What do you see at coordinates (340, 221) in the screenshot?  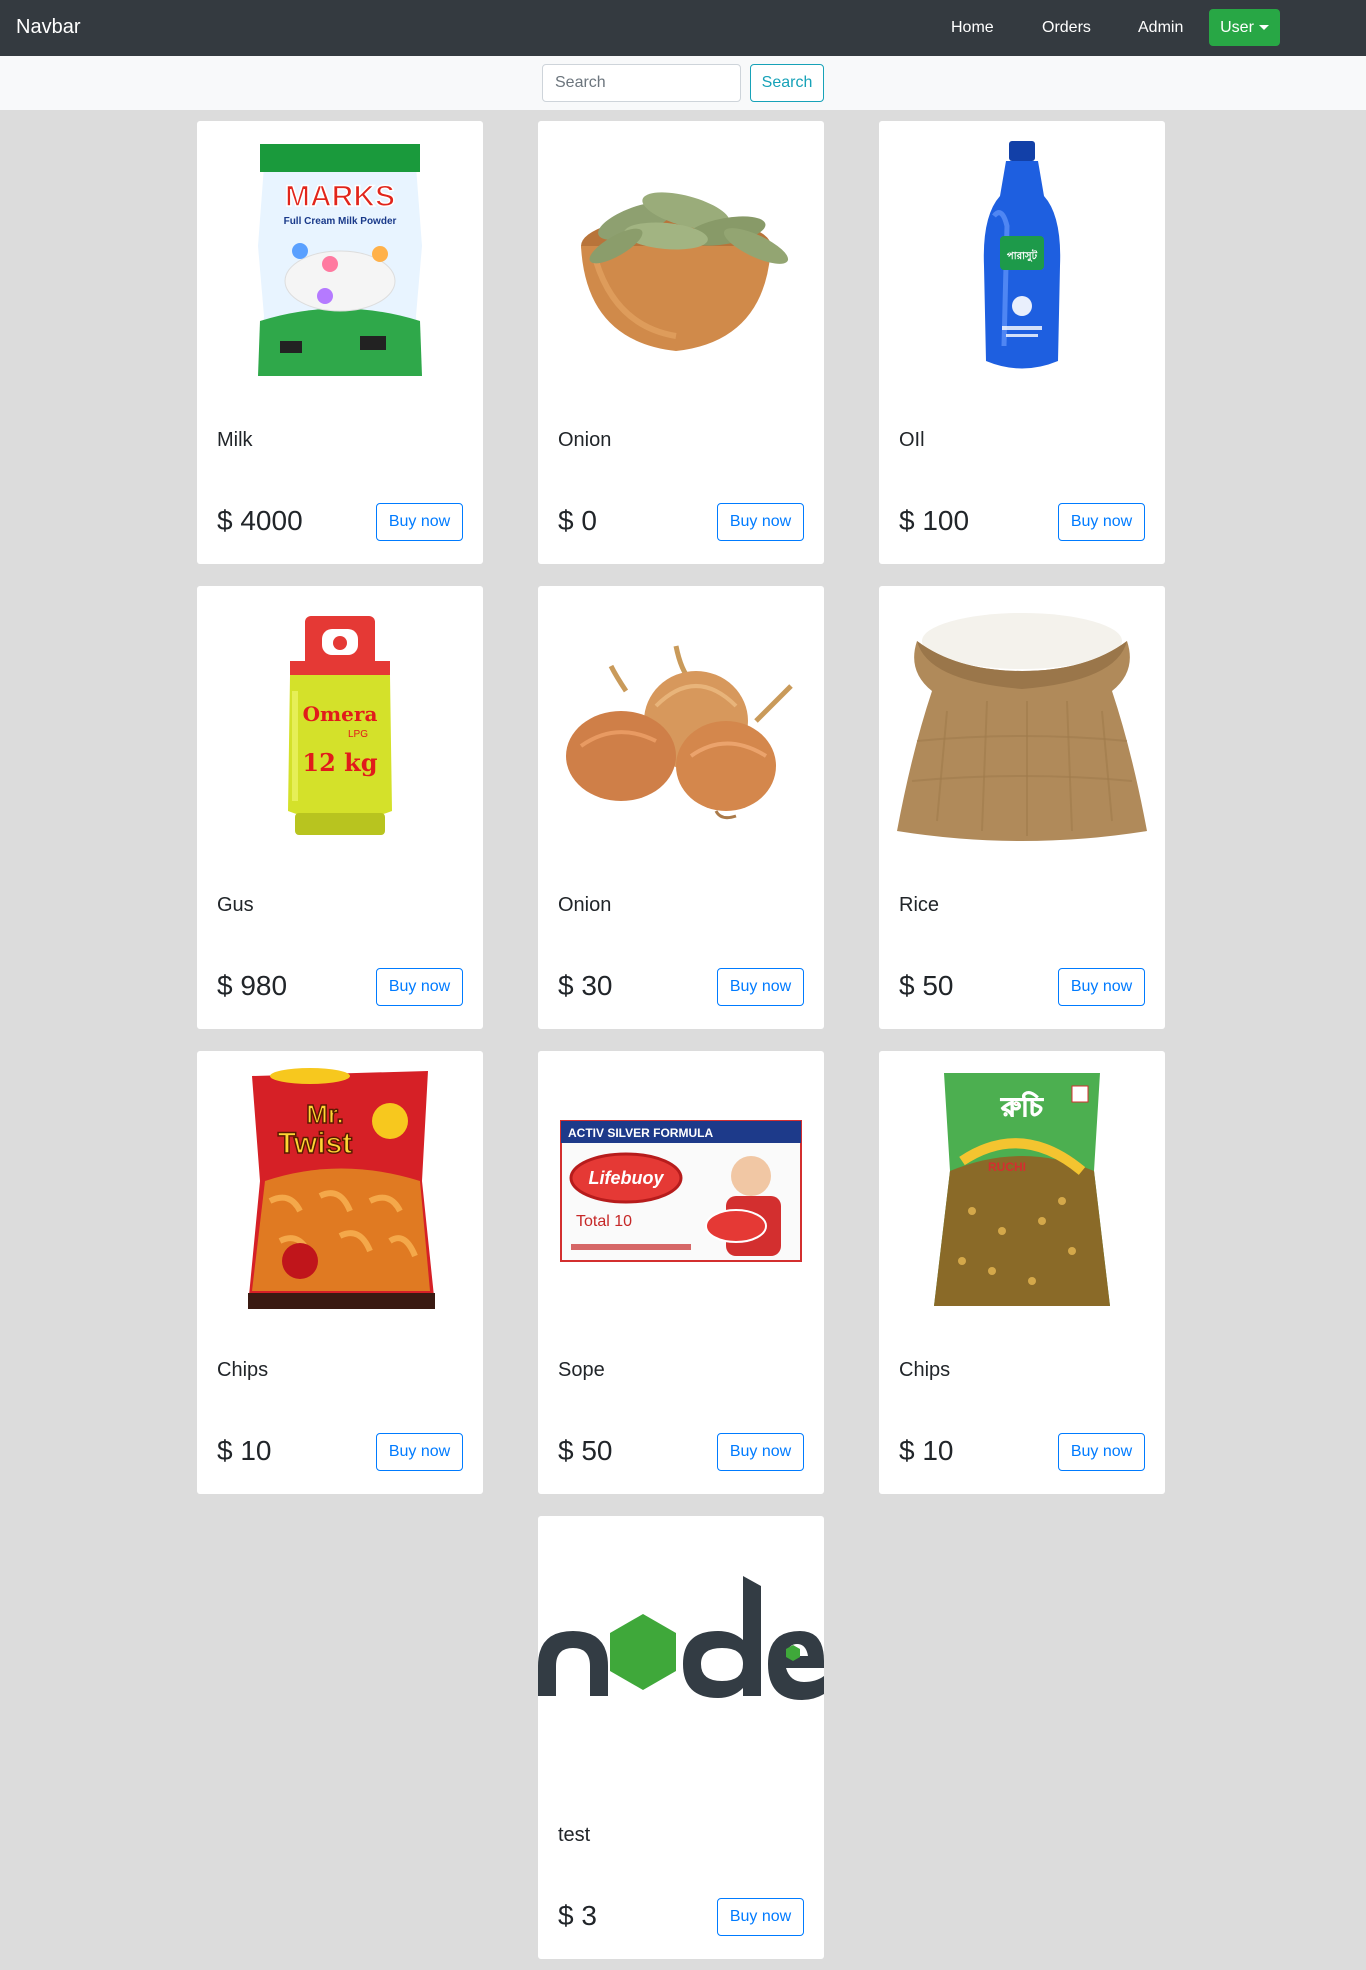 I see `milk-packet-sub-text: Full Cream Milk Powder` at bounding box center [340, 221].